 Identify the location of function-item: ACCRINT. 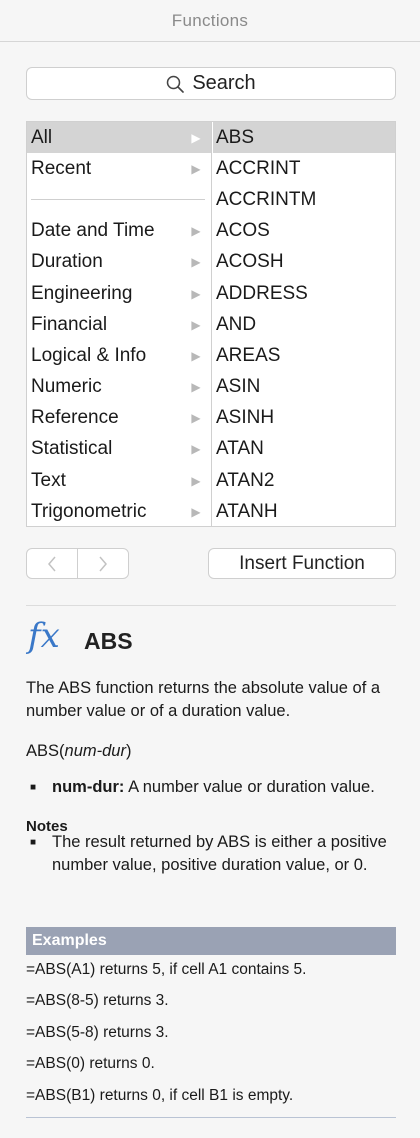
(304, 168).